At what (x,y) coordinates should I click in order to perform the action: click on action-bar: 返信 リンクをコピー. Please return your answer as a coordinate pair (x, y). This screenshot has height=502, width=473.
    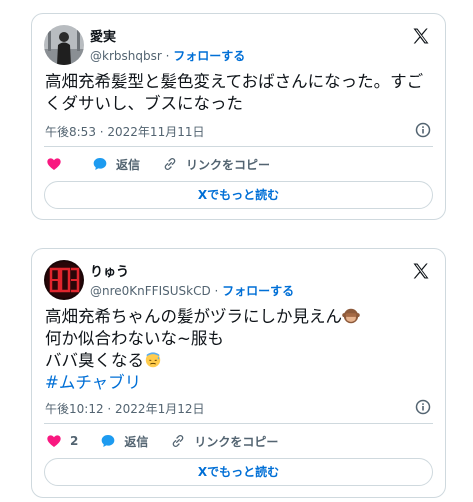
    Looking at the image, I should click on (169, 164).